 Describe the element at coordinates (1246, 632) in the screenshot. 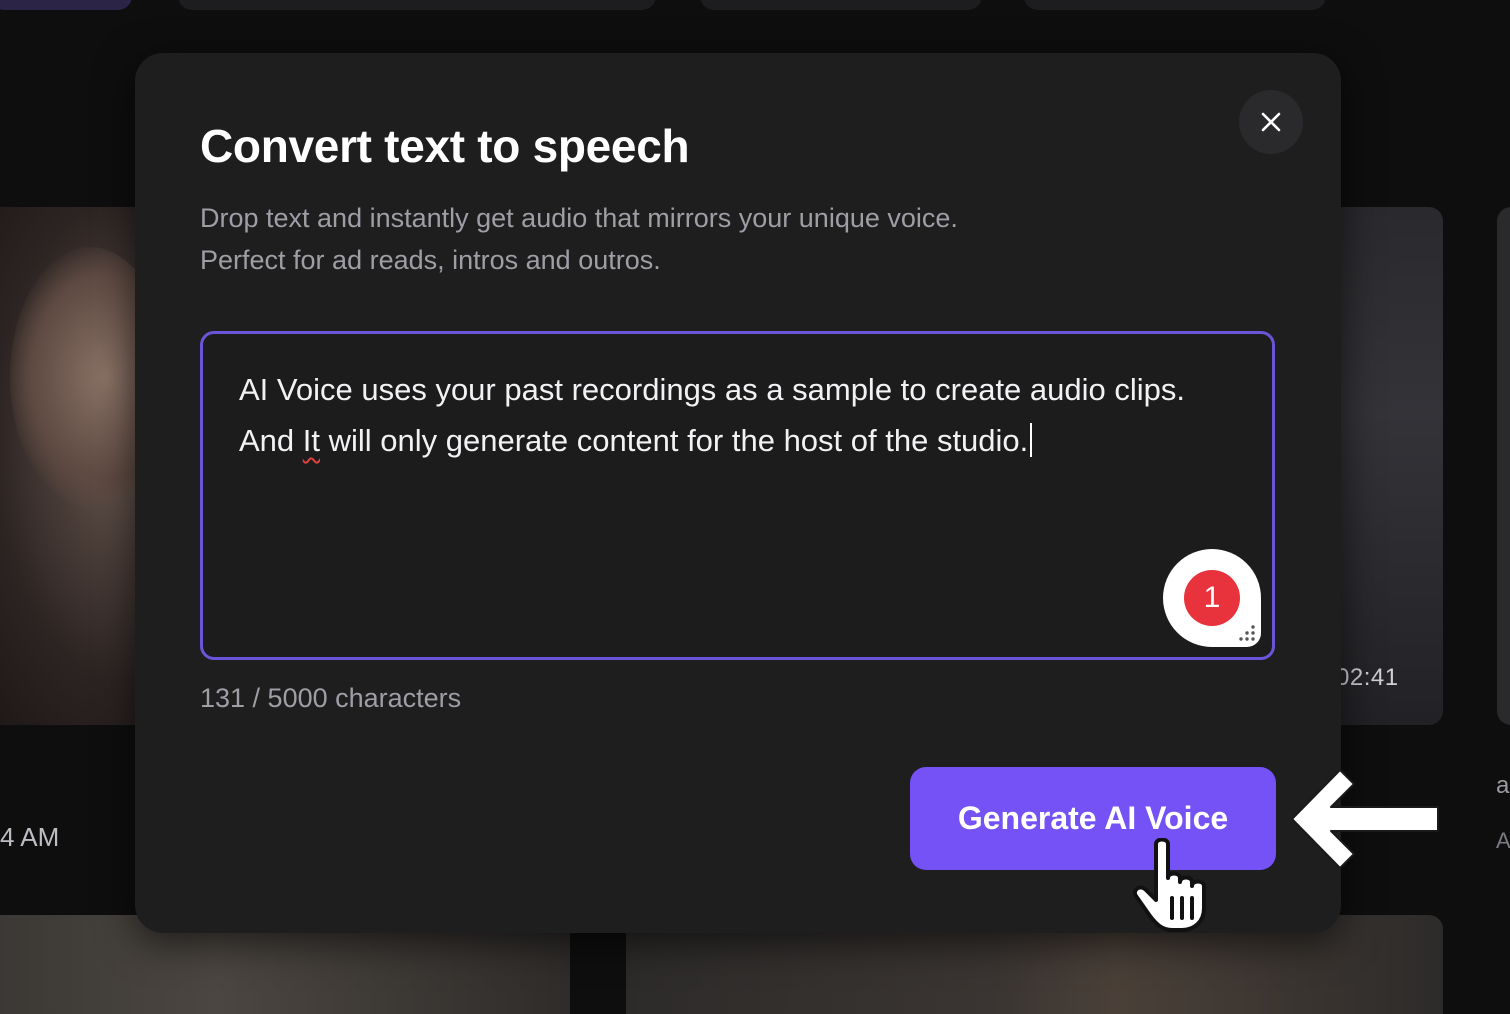

I see `resize-grip-icon` at that location.